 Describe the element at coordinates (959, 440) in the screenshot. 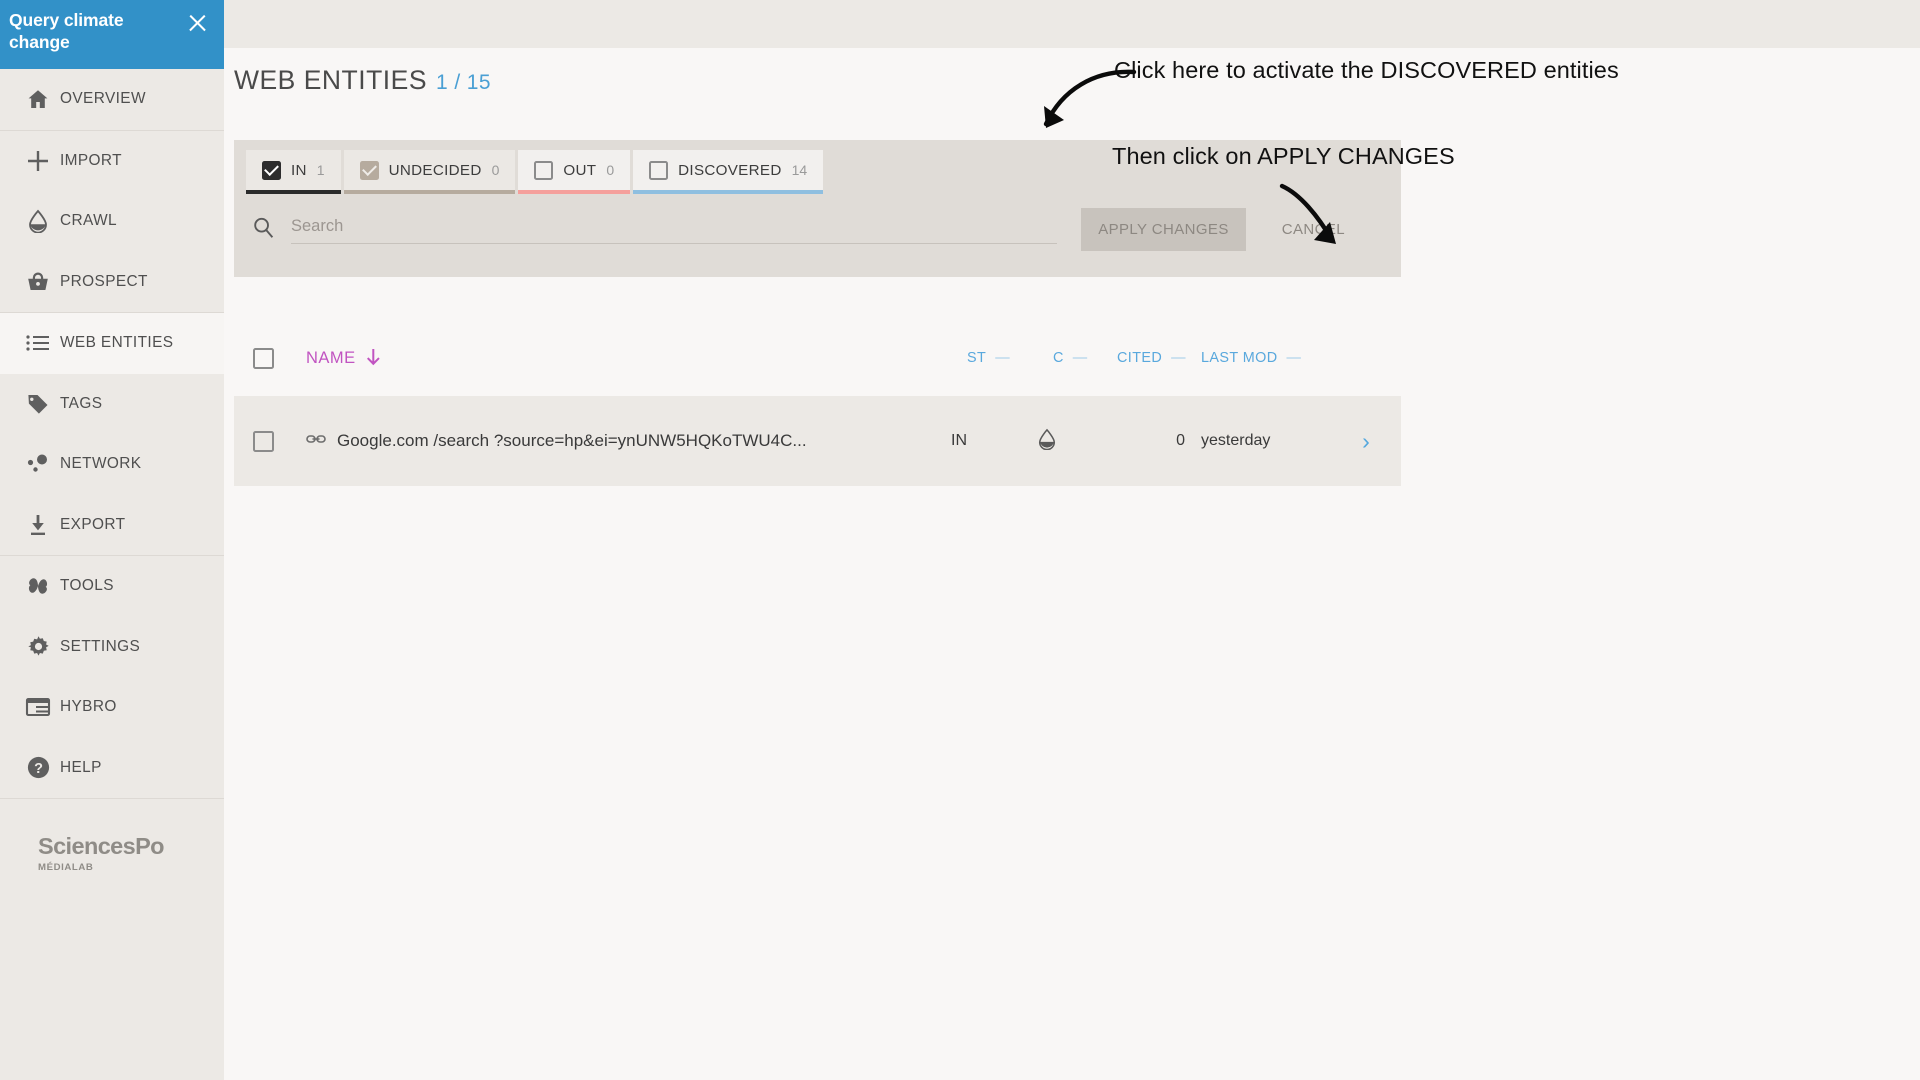

I see `row-status: IN` at that location.